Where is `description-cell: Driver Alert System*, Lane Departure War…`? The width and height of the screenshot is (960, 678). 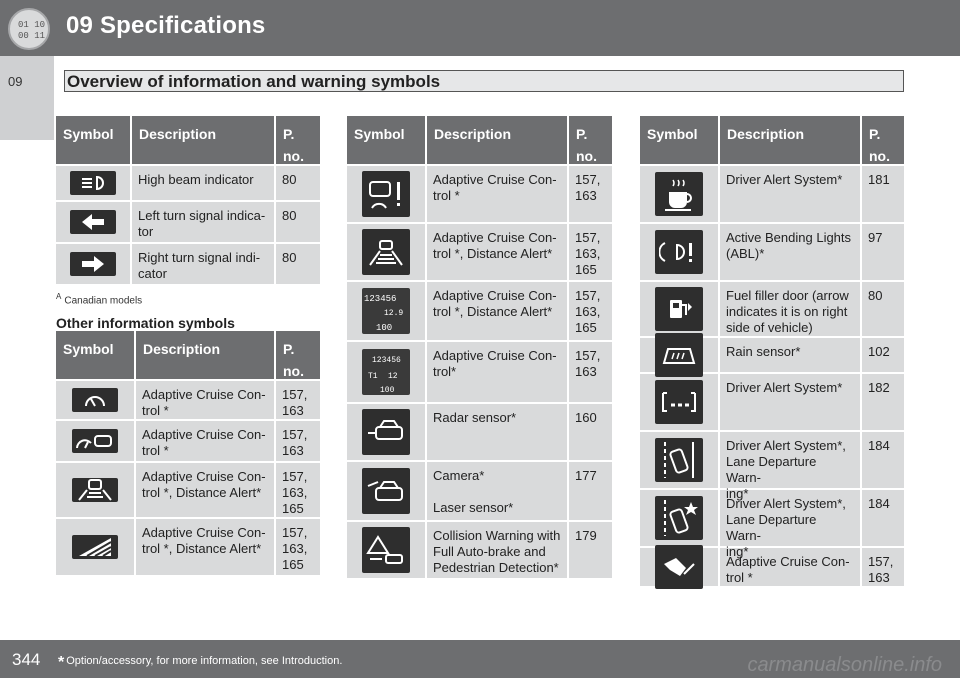 description-cell: Driver Alert System*, Lane Departure War… is located at coordinates (791, 524).